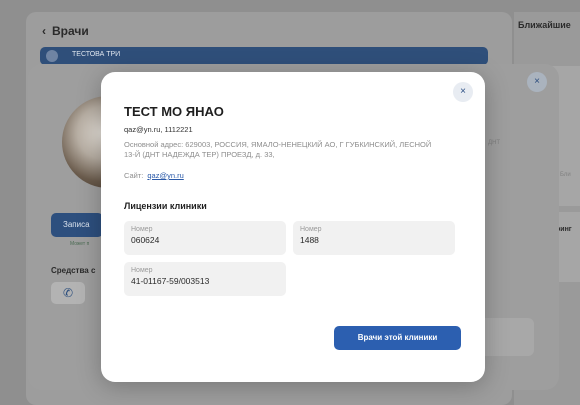 The image size is (580, 405). I want to click on book-note: Может п, so click(80, 244).